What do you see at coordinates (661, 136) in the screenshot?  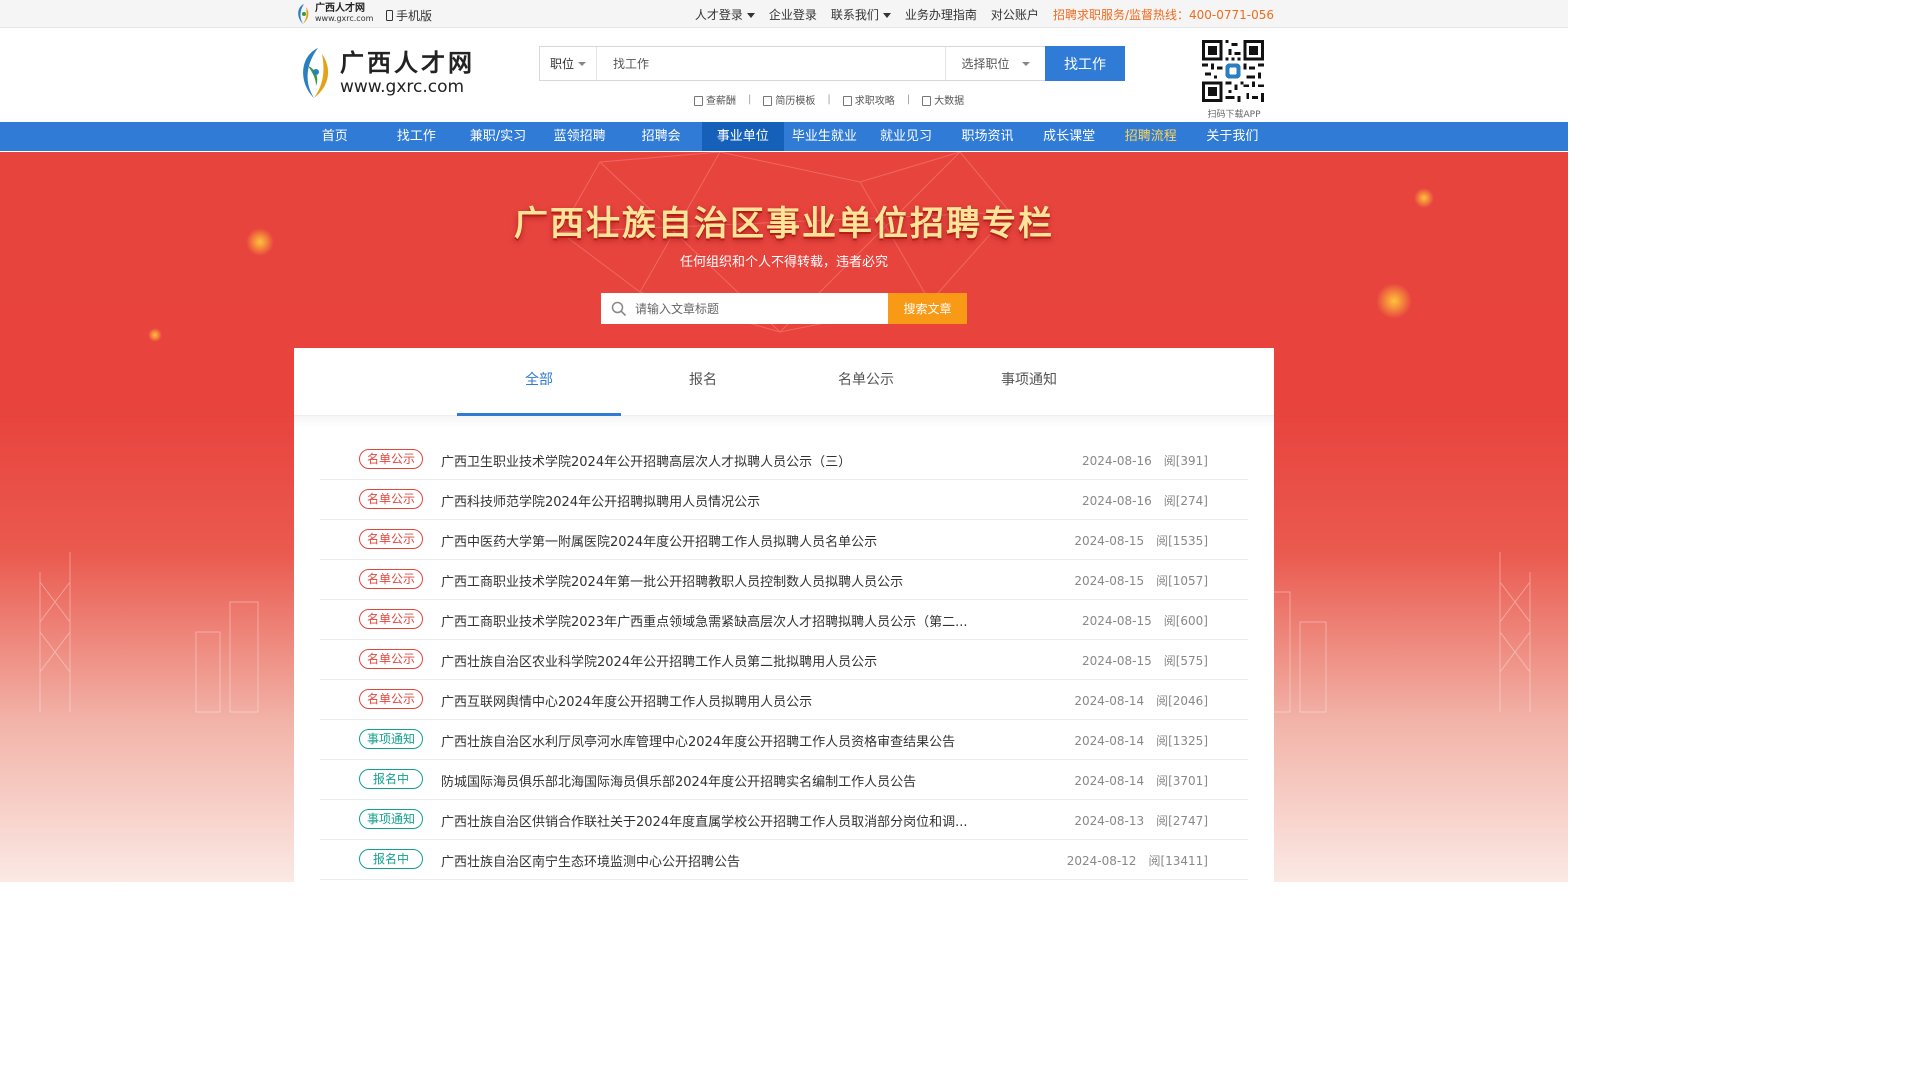 I see `nav-item: 招聘会` at bounding box center [661, 136].